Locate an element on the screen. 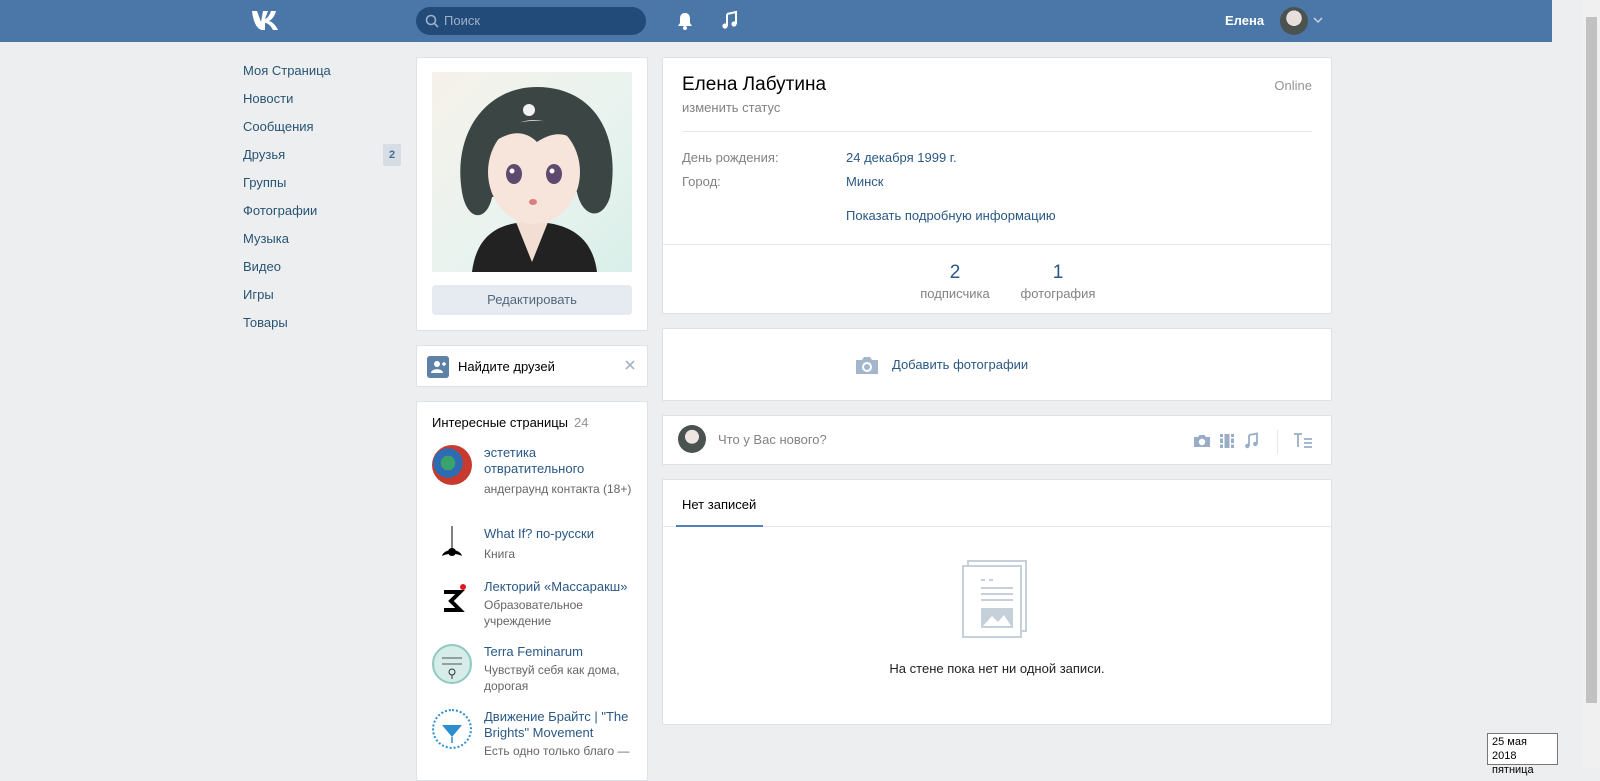 The width and height of the screenshot is (1600, 781). profile-name: Елена Лабутина is located at coordinates (754, 84).